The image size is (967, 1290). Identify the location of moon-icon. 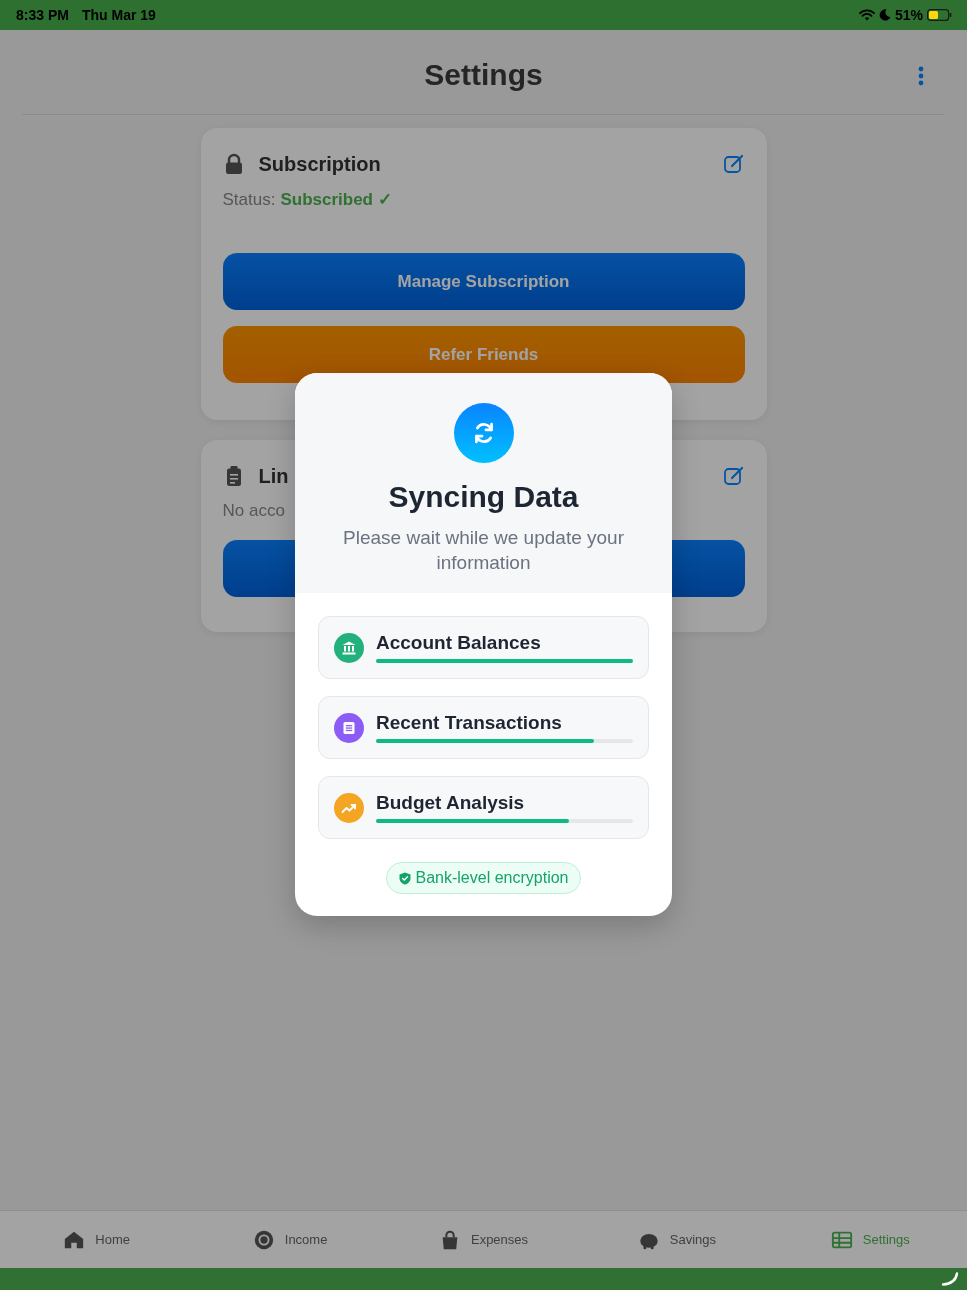
(884, 15).